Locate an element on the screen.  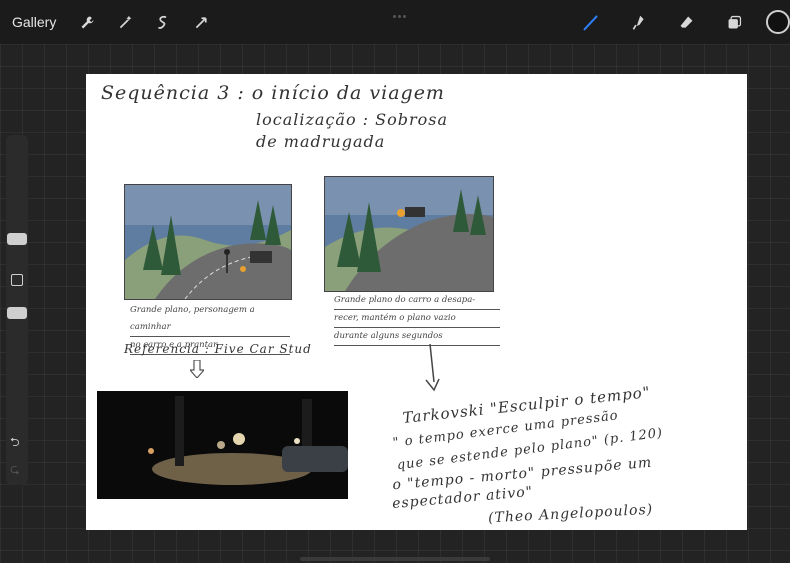
reference-photo is located at coordinates (222, 445).